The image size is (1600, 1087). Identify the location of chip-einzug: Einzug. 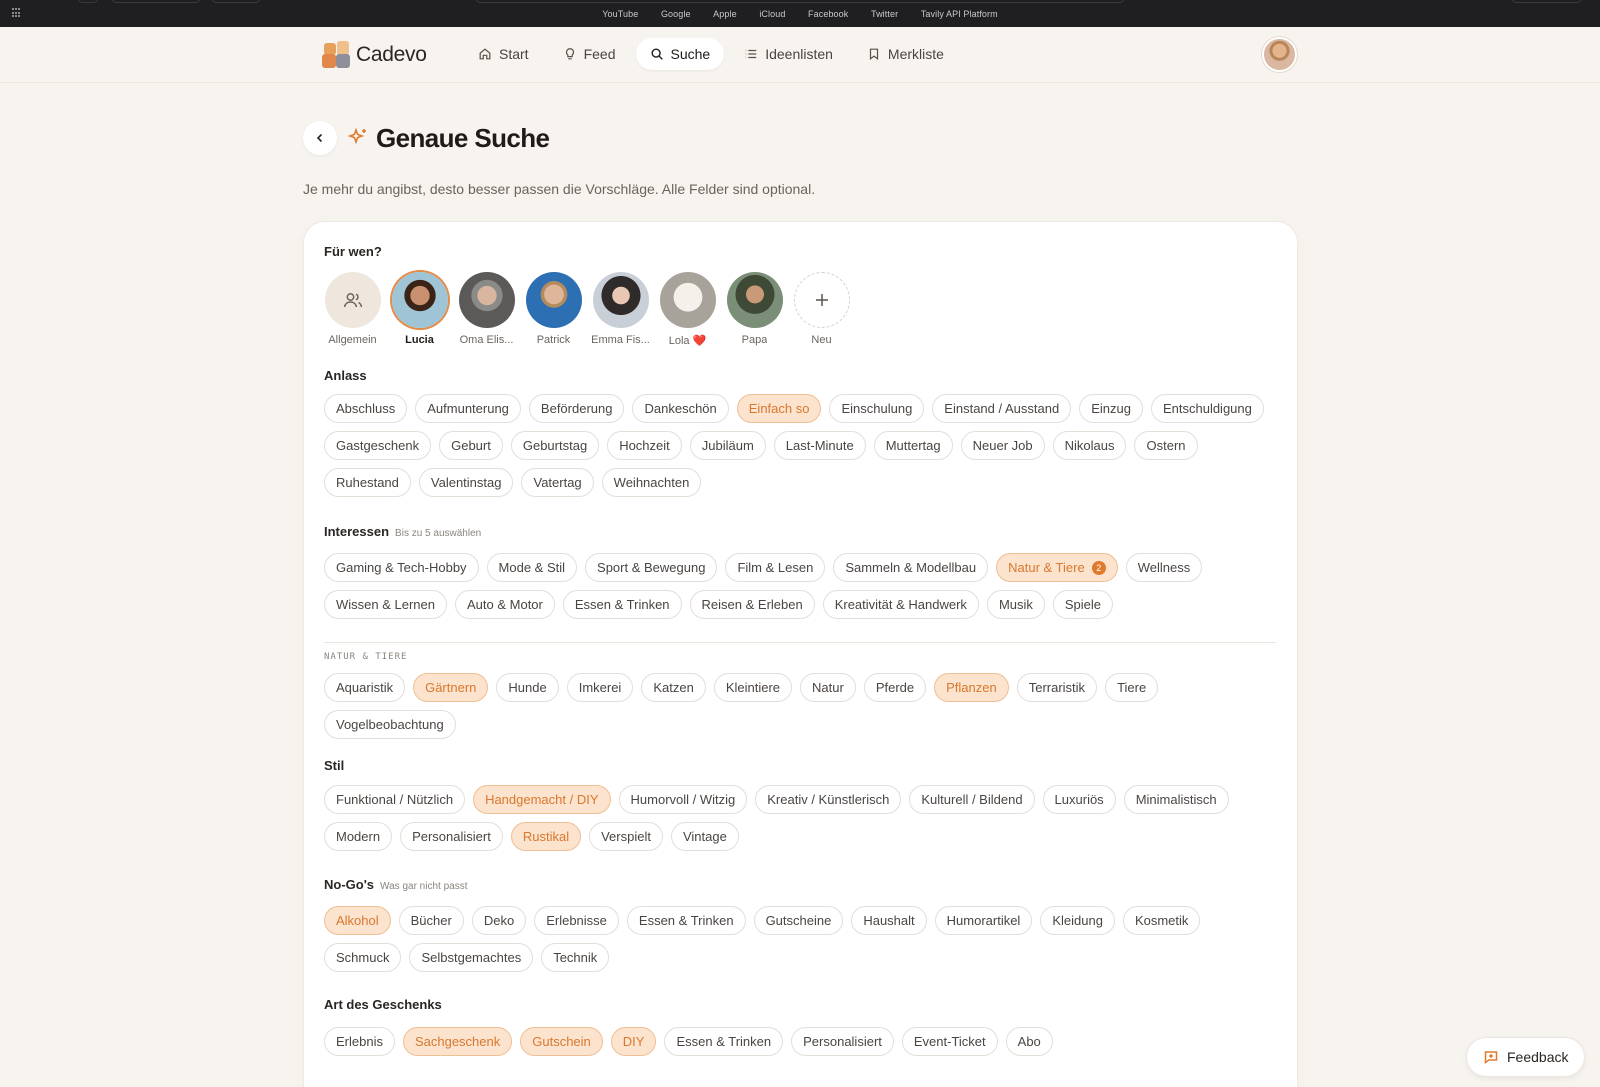
(1111, 408).